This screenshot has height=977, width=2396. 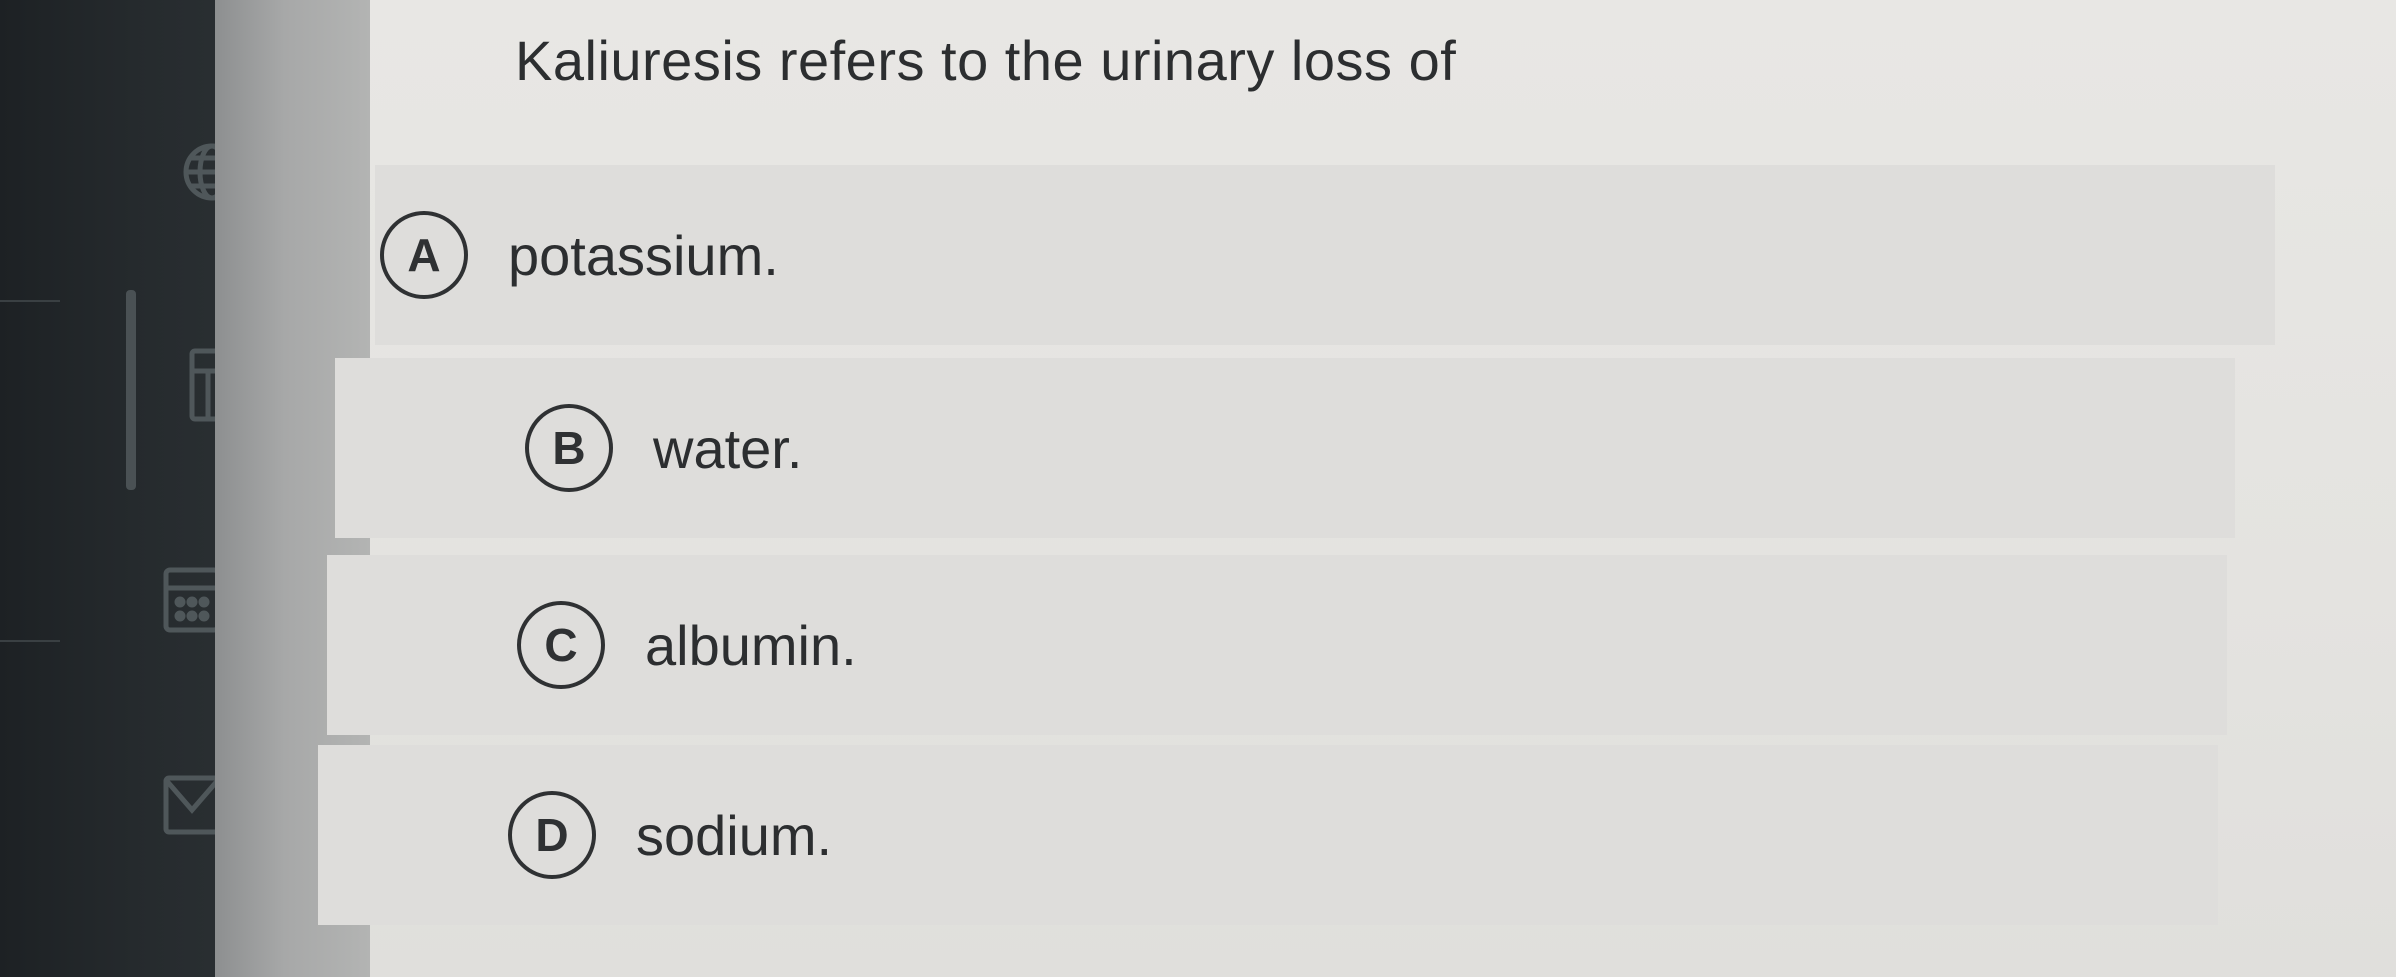 What do you see at coordinates (728, 448) in the screenshot?
I see `option-b-label: water.` at bounding box center [728, 448].